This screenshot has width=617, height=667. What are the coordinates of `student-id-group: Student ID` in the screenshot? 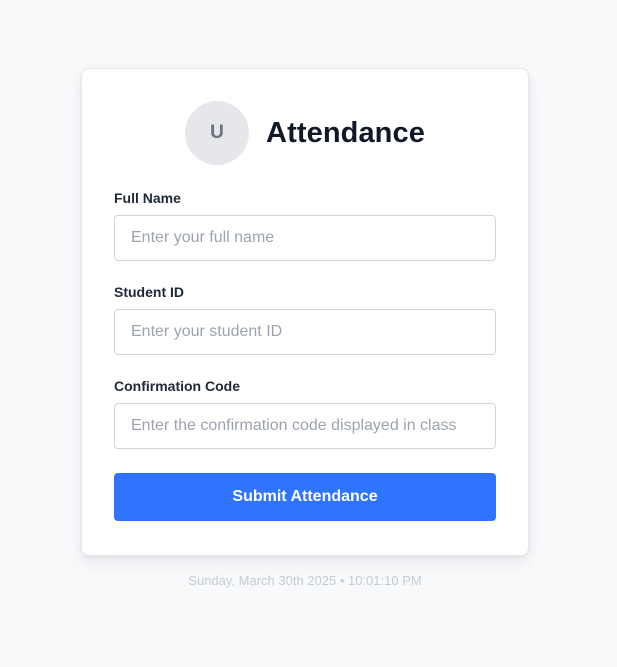 It's located at (305, 319).